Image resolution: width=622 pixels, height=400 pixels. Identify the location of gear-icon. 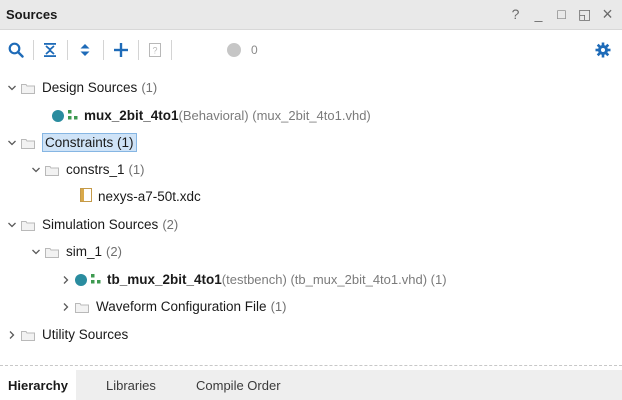
(603, 50).